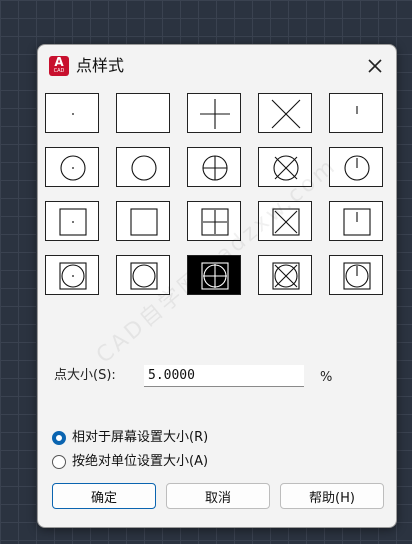 The height and width of the screenshot is (544, 412). What do you see at coordinates (140, 437) in the screenshot?
I see `radio-relative-label: 相对于屏幕设置大小(R)` at bounding box center [140, 437].